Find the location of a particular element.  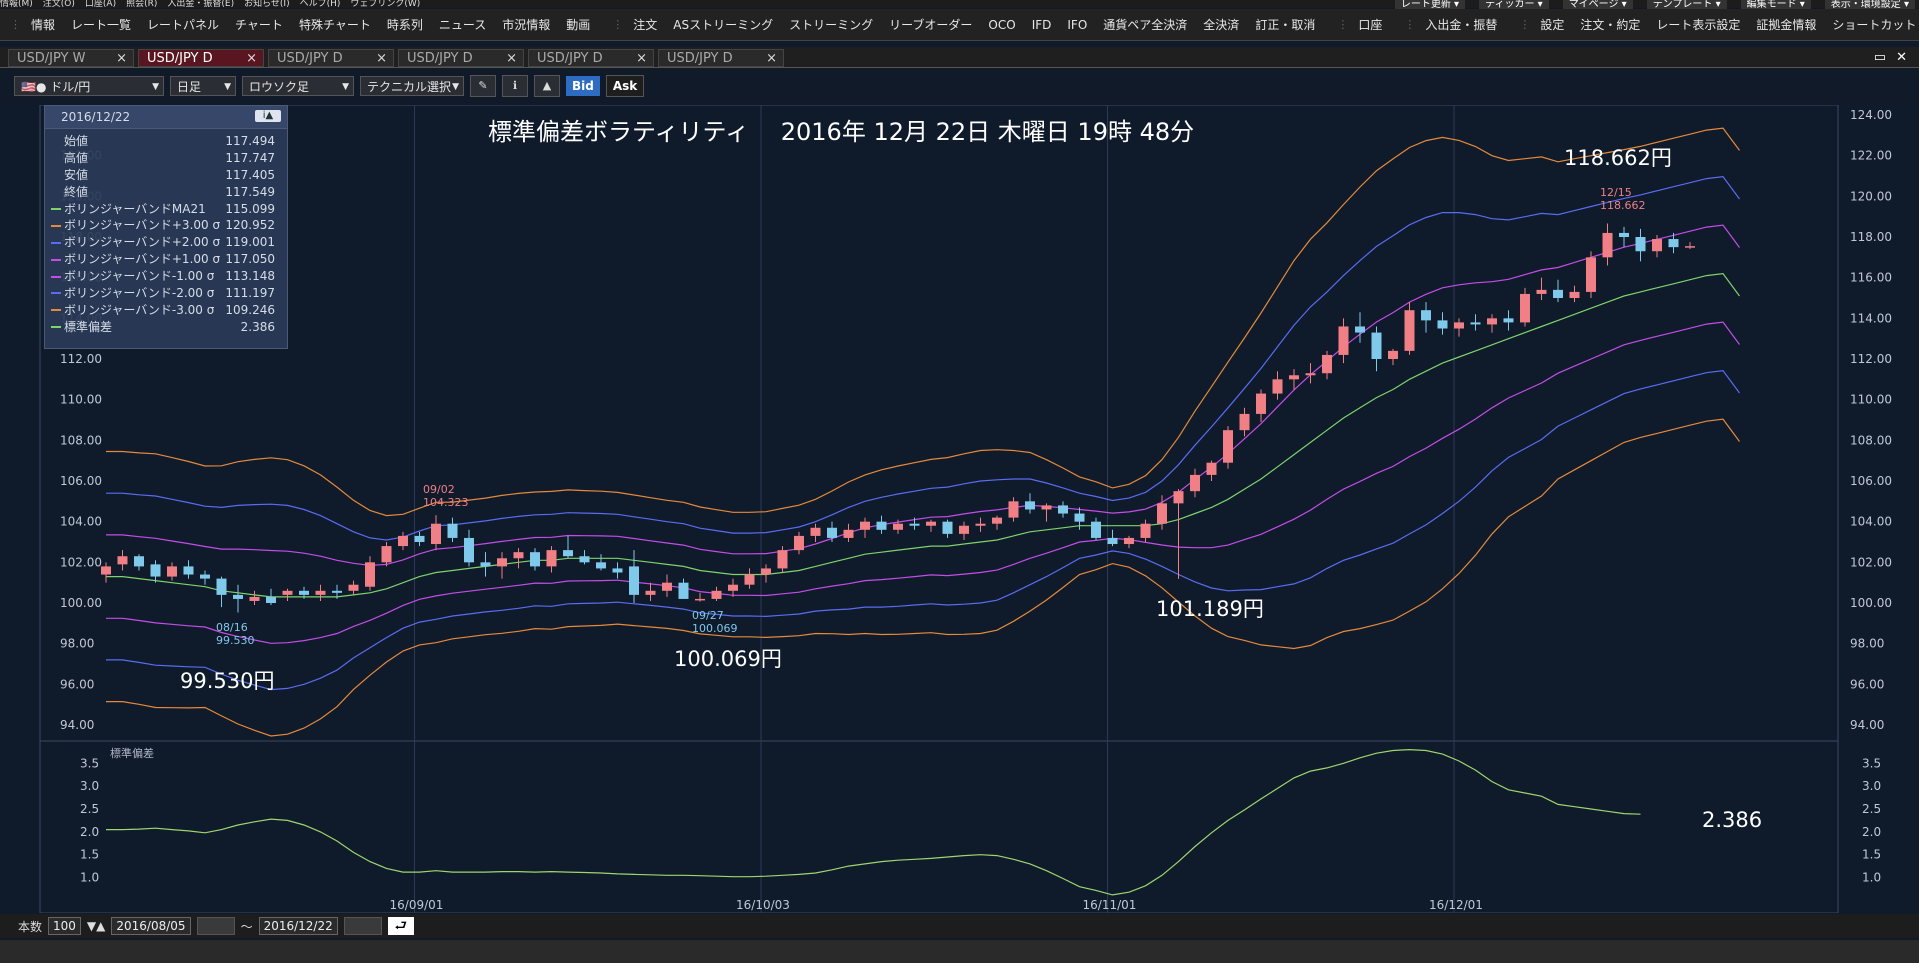

info-row-text: ボリンジャーバンド-1.00 σ is located at coordinates (139, 276).